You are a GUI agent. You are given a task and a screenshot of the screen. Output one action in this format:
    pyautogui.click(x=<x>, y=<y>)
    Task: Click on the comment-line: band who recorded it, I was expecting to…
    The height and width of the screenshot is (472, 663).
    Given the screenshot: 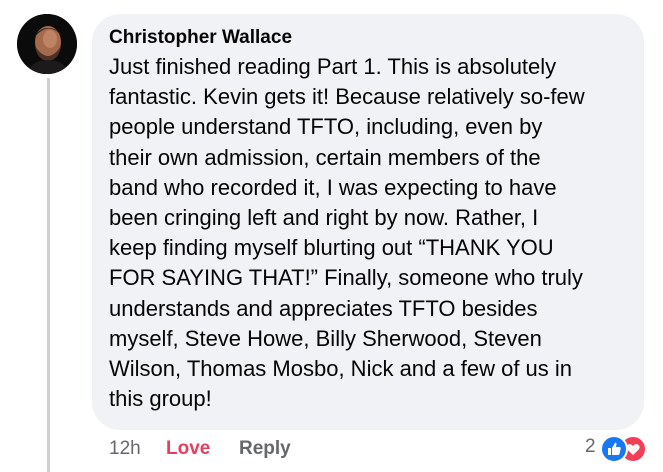 What is the action you would take?
    pyautogui.click(x=333, y=187)
    